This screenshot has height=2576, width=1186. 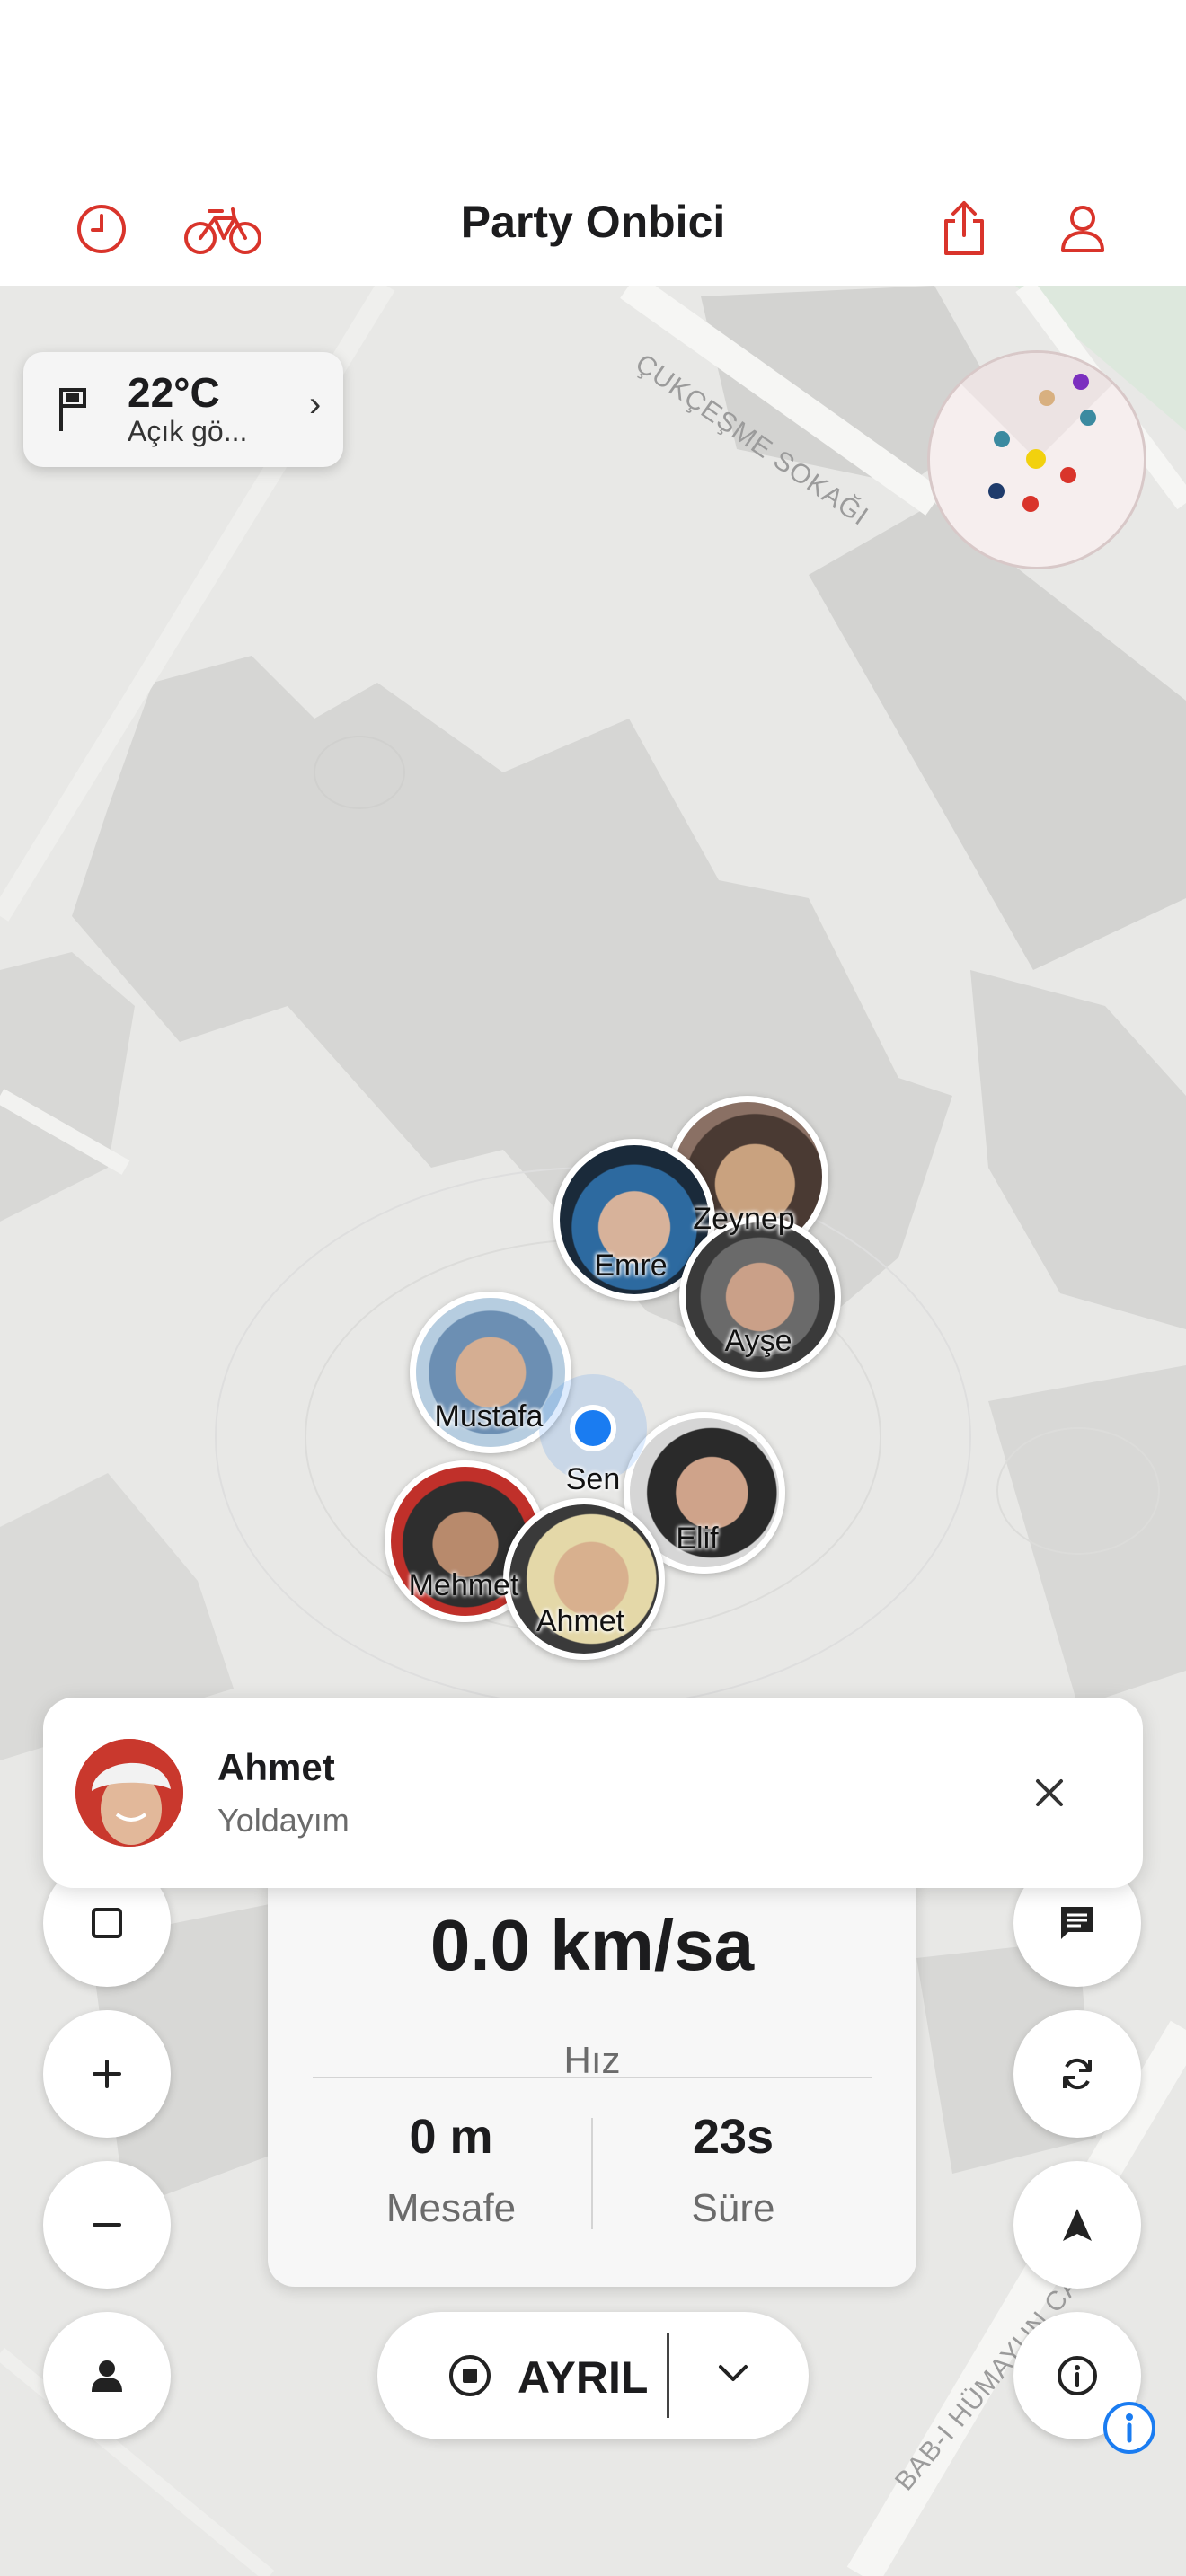 I want to click on share-icon, so click(x=964, y=228).